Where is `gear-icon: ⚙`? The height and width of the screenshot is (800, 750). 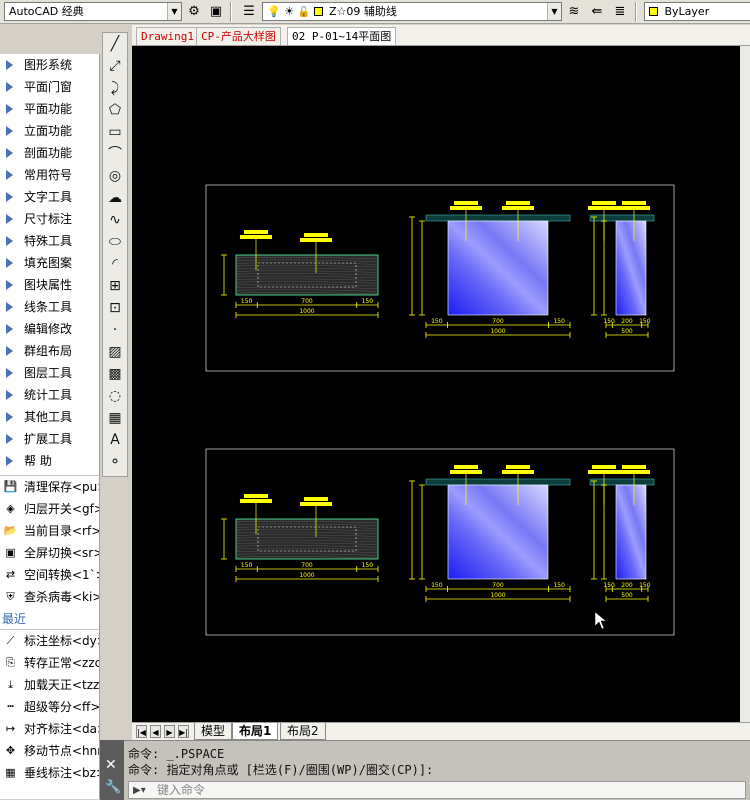
gear-icon: ⚙ is located at coordinates (194, 12).